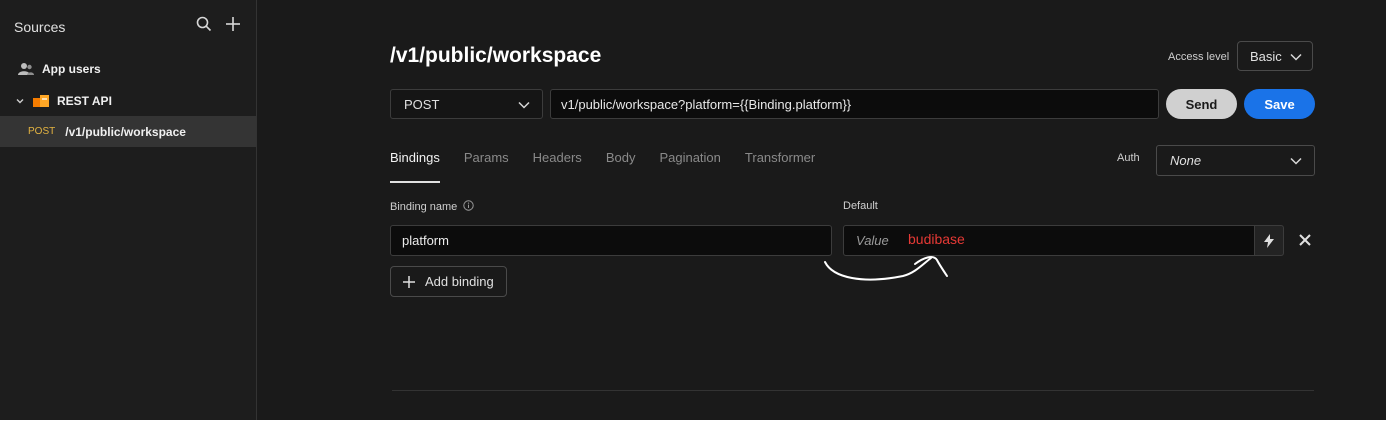  I want to click on method-value: POST, so click(422, 104).